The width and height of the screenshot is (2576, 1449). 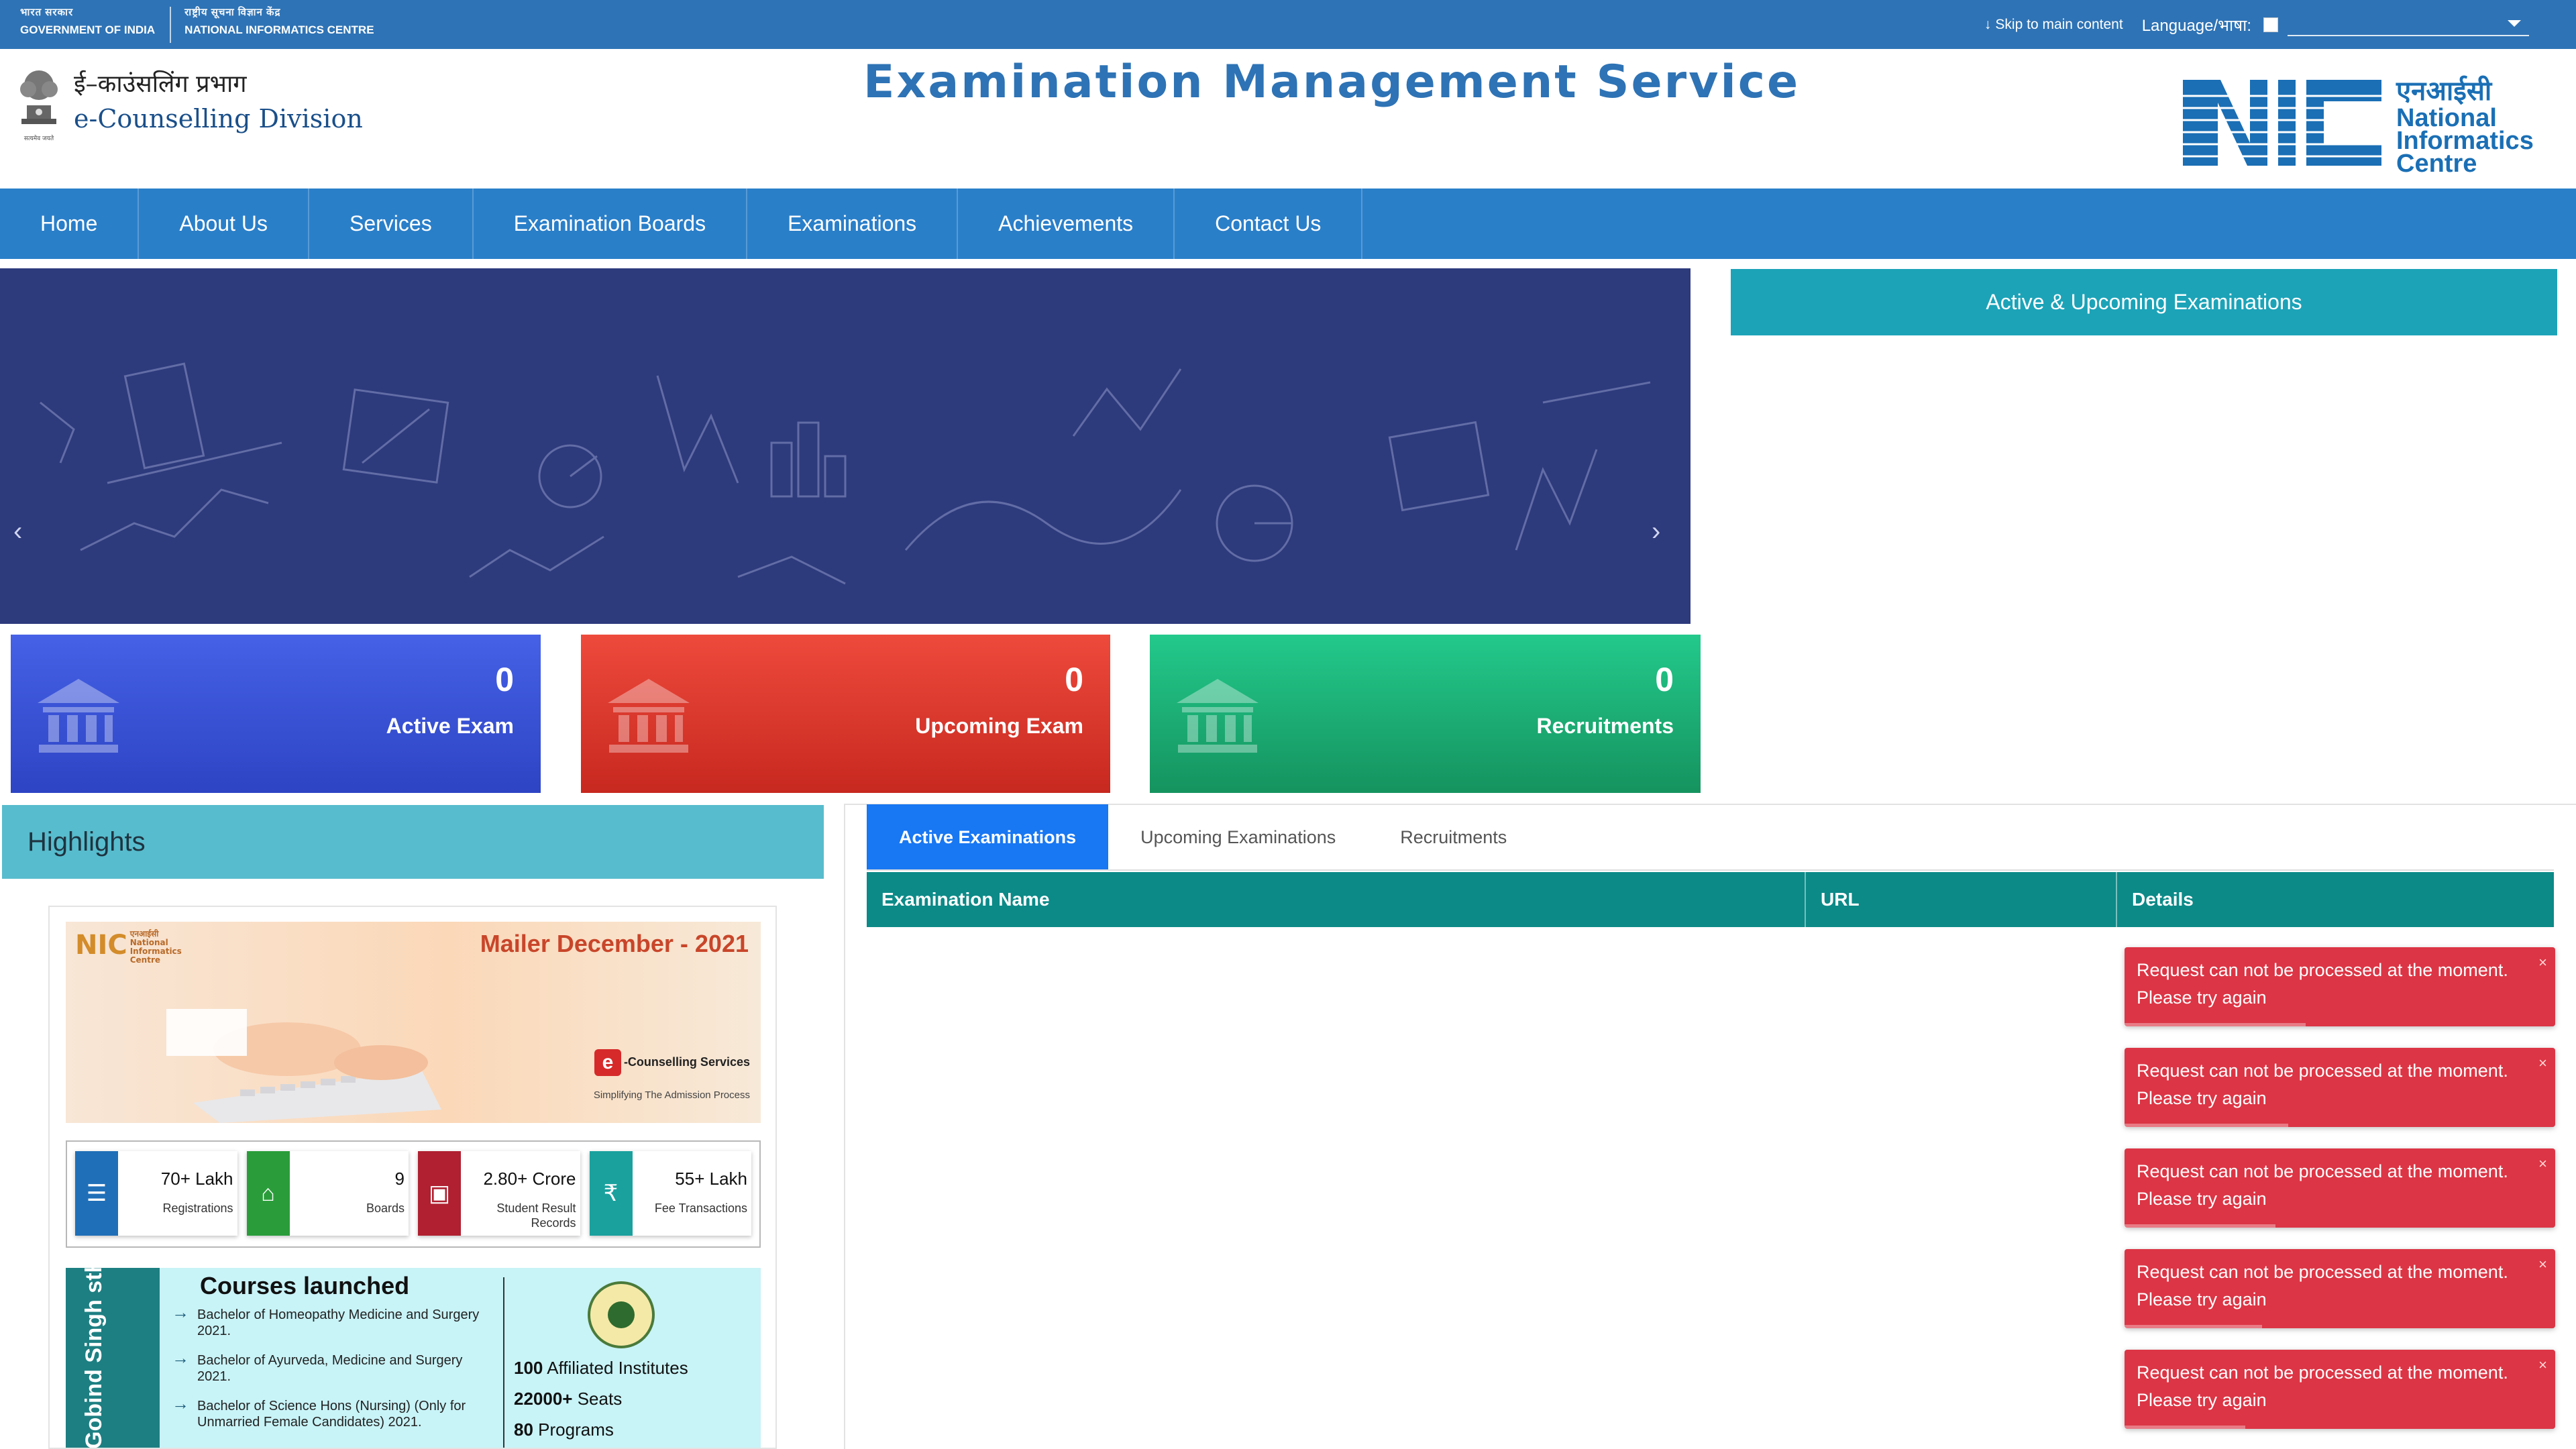 What do you see at coordinates (2408, 24) in the screenshot?
I see `language-select` at bounding box center [2408, 24].